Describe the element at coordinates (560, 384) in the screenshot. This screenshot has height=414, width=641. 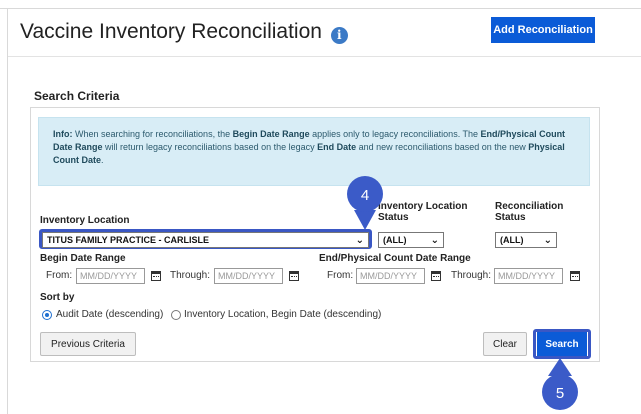
I see `step-5-marker: 5` at that location.